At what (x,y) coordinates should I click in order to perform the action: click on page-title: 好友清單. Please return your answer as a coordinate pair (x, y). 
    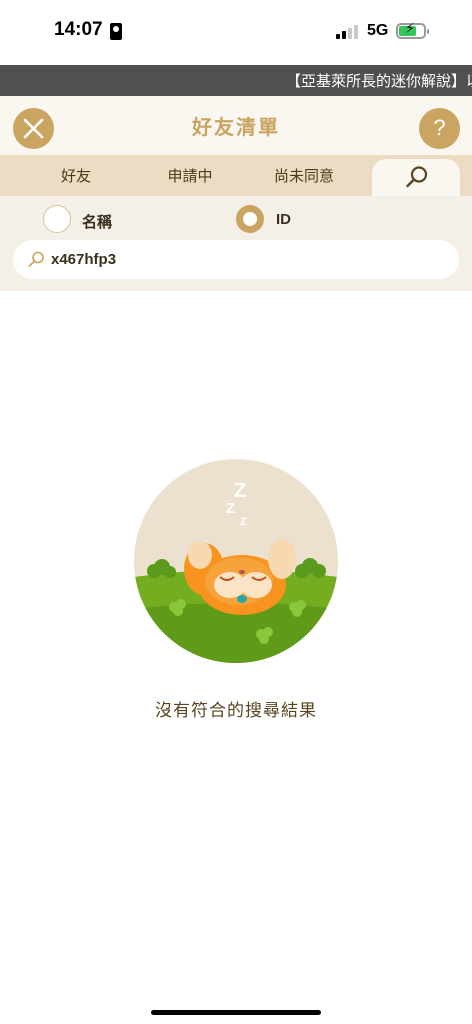
    Looking at the image, I should click on (236, 127).